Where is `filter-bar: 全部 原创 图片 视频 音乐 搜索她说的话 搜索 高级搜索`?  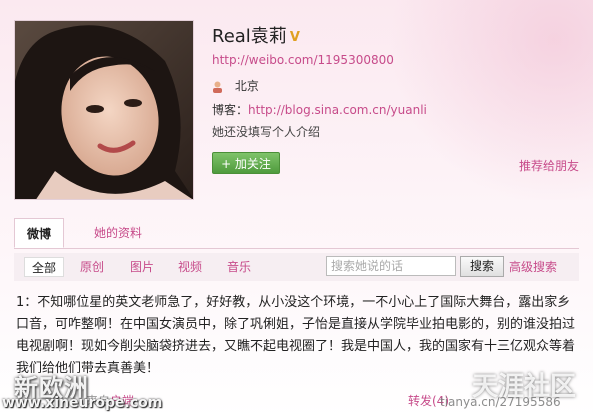
filter-bar: 全部 原创 图片 视频 音乐 搜索她说的话 搜索 高级搜索 is located at coordinates (296, 267).